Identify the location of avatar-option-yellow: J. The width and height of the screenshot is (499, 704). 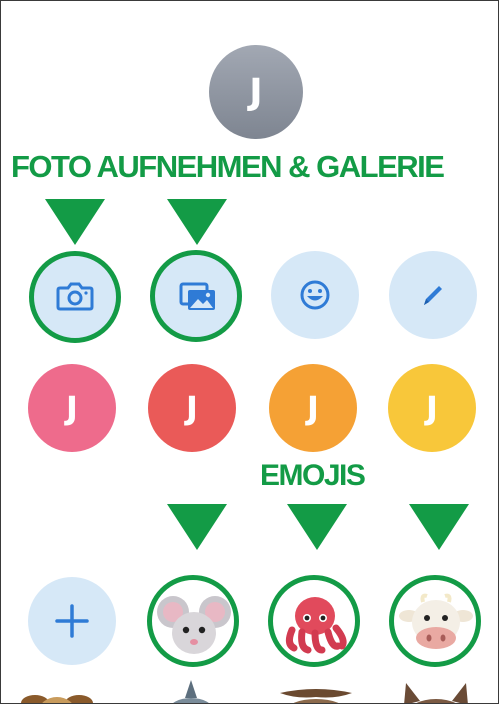
(432, 408).